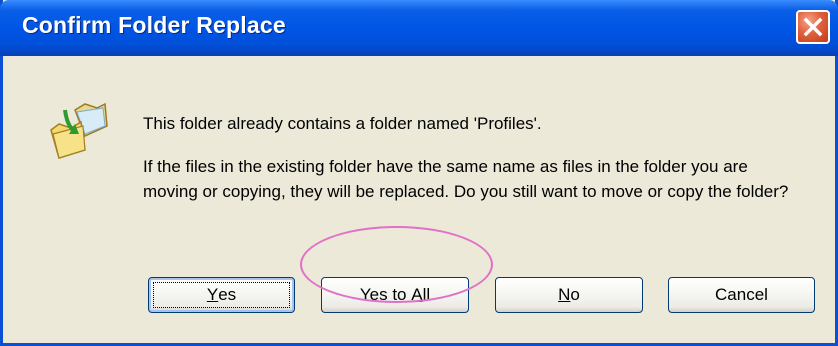 The width and height of the screenshot is (838, 346). Describe the element at coordinates (79, 130) in the screenshot. I see `folder-replace-icon` at that location.